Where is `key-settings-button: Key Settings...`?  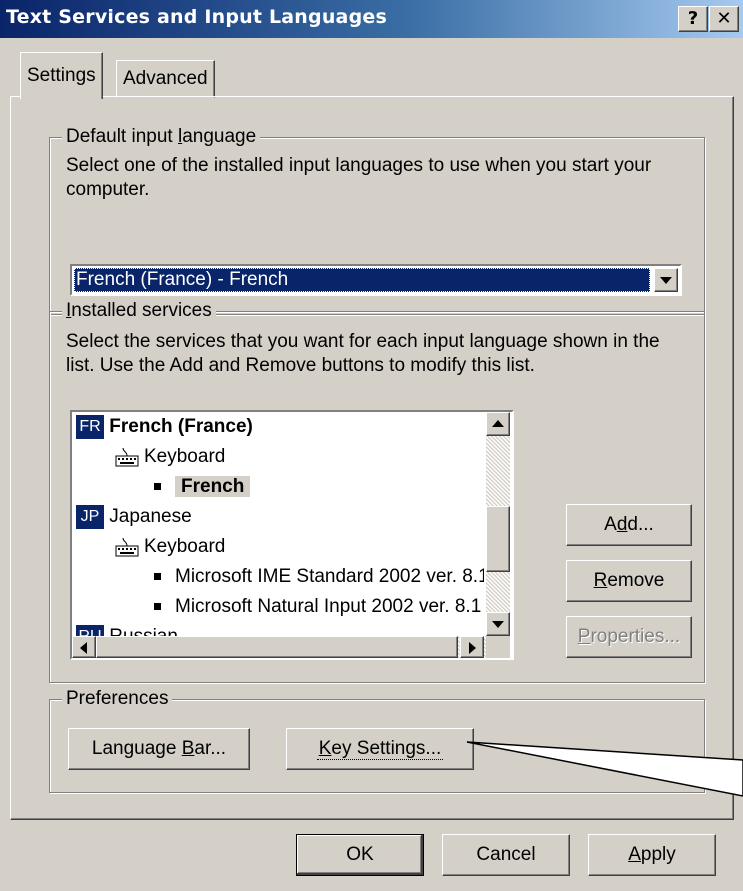 key-settings-button: Key Settings... is located at coordinates (380, 749).